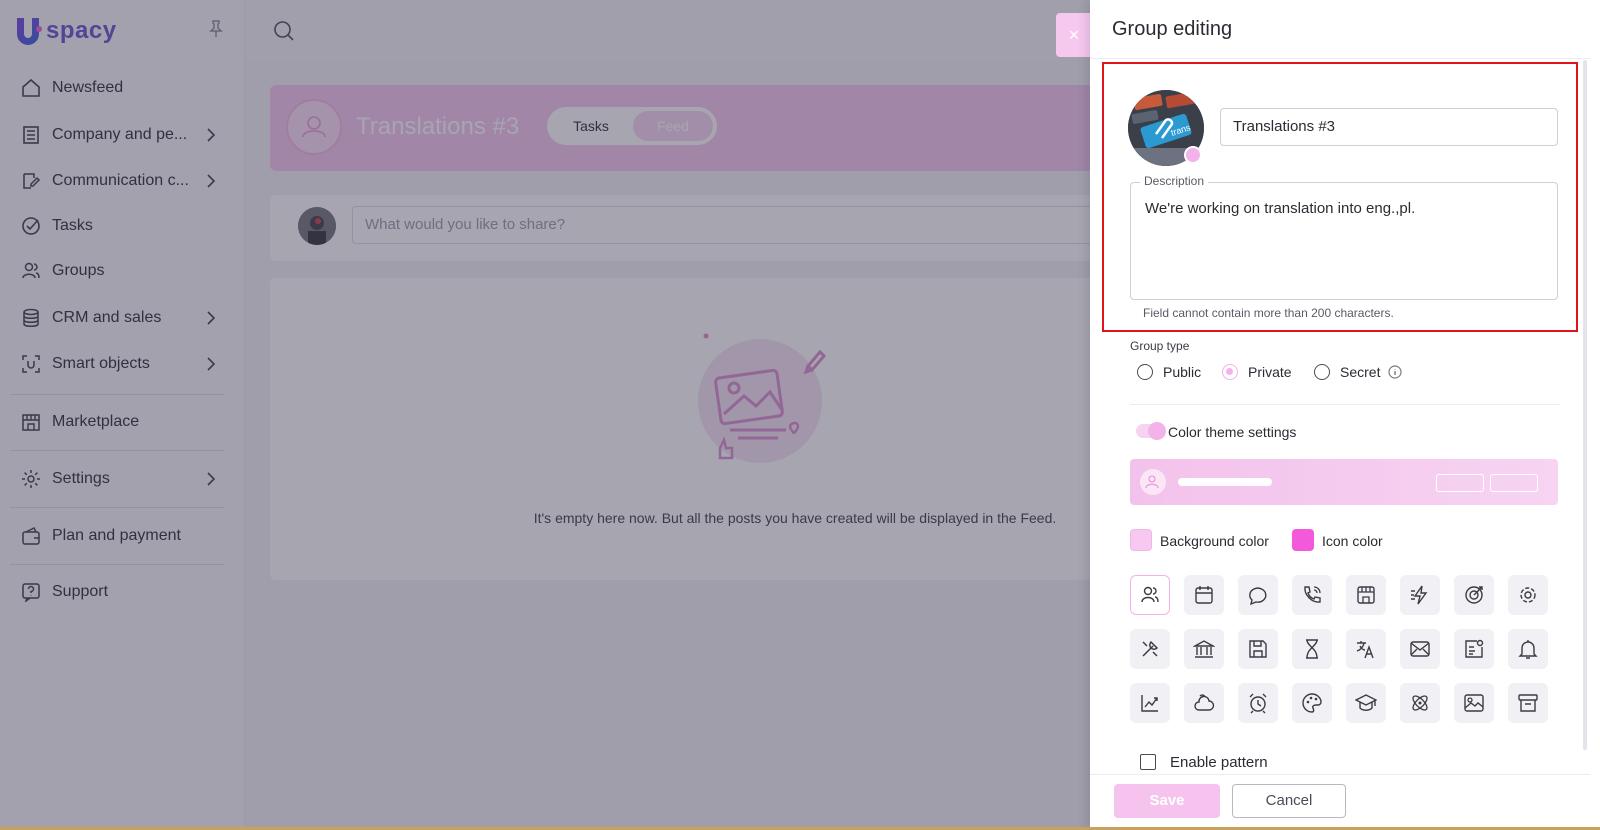 The height and width of the screenshot is (830, 1600). What do you see at coordinates (1585, 405) in the screenshot?
I see `drawer-scrollbar` at bounding box center [1585, 405].